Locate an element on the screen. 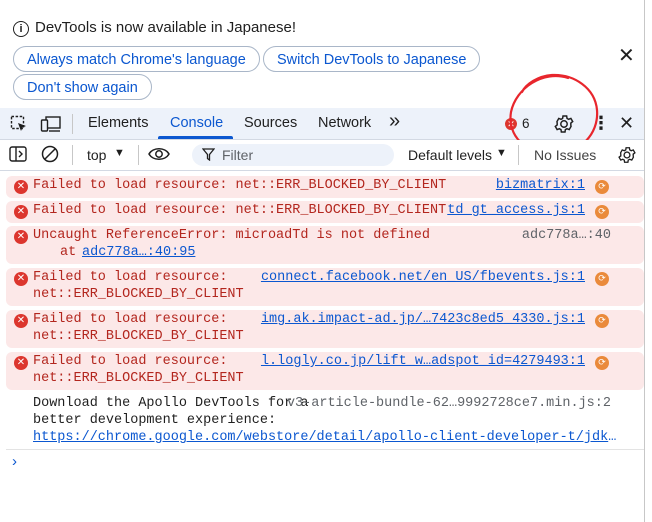  source-text: v3-article-bundle-62…9992728ce7.min.js:2 is located at coordinates (449, 403).